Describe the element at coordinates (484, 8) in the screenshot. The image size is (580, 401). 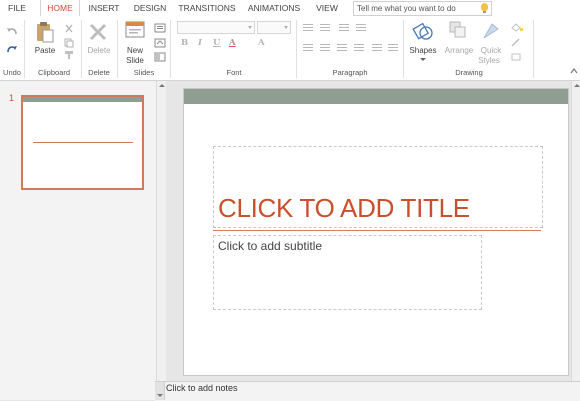
I see `lightbulb-icon` at that location.